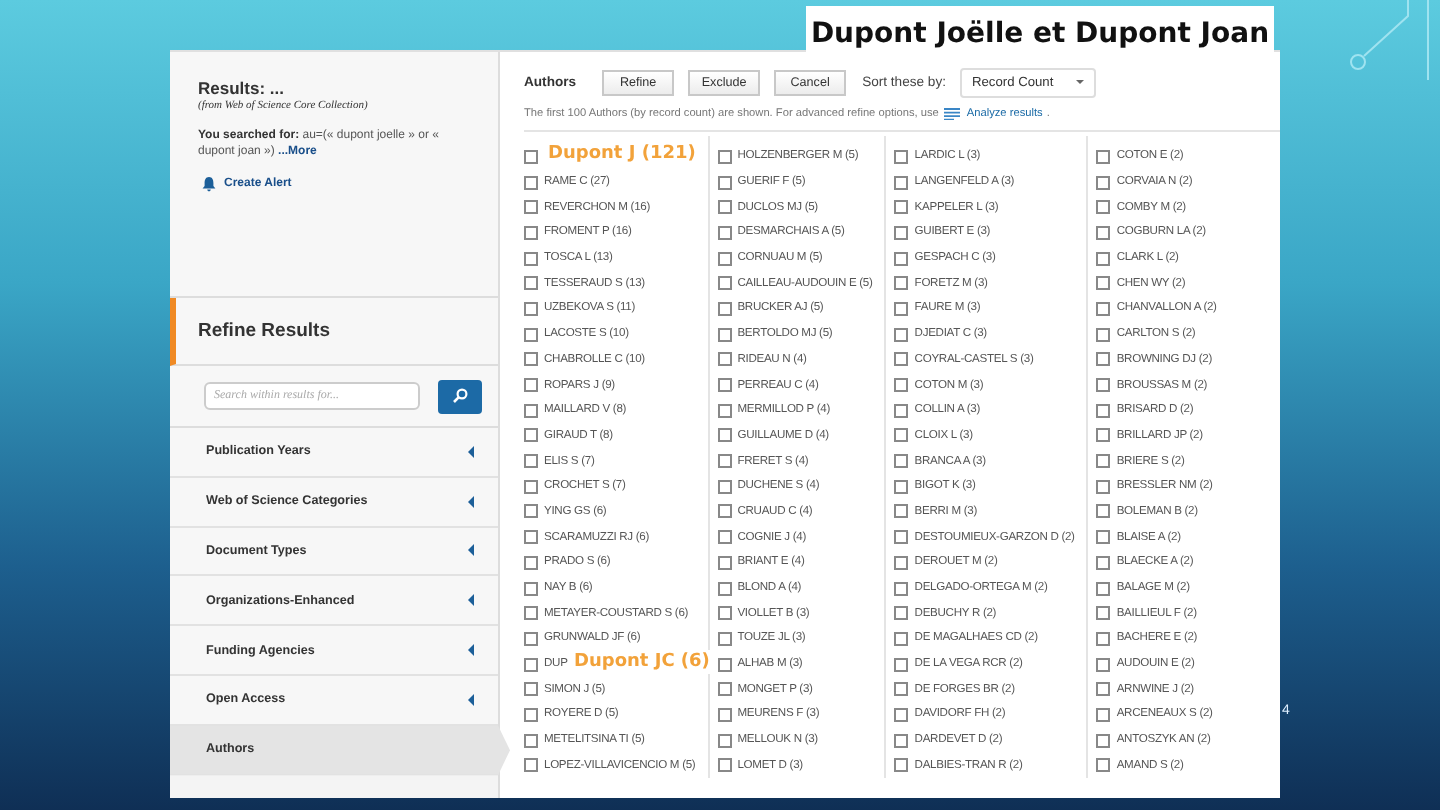  Describe the element at coordinates (460, 396) in the screenshot. I see `search-button` at that location.